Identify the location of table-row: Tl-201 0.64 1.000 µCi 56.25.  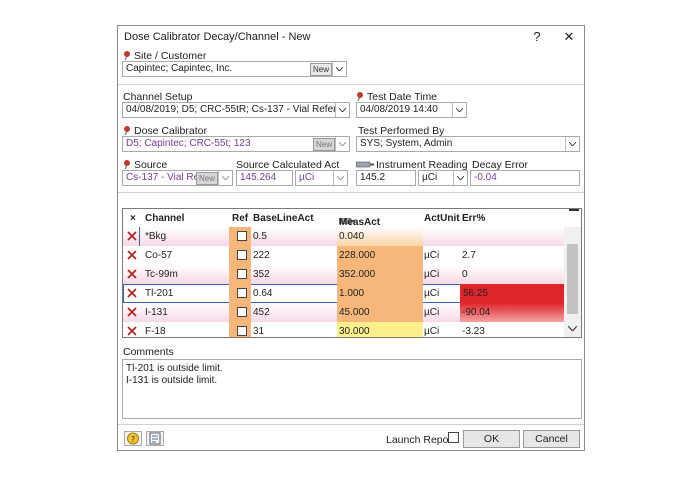
(344, 293).